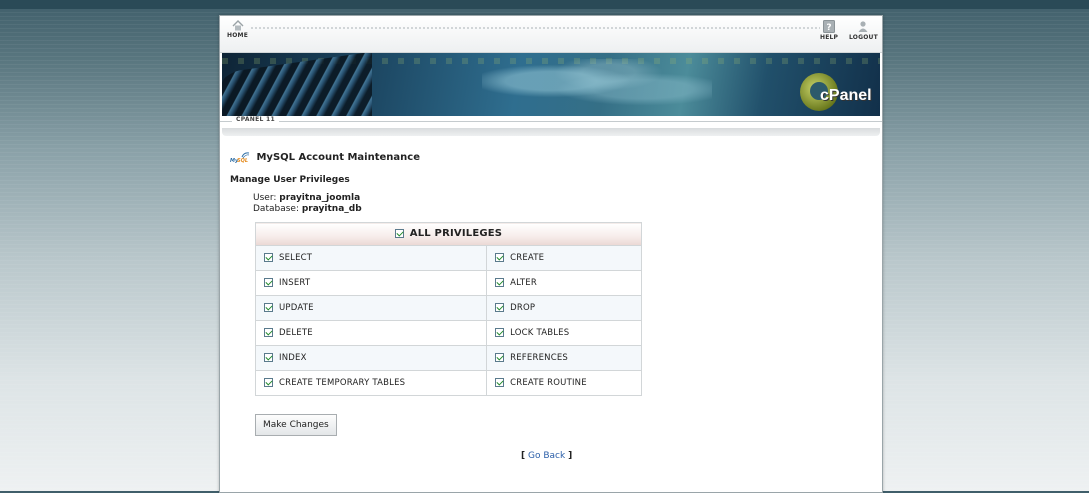 This screenshot has height=493, width=1089. I want to click on drop-checkbox, so click(500, 308).